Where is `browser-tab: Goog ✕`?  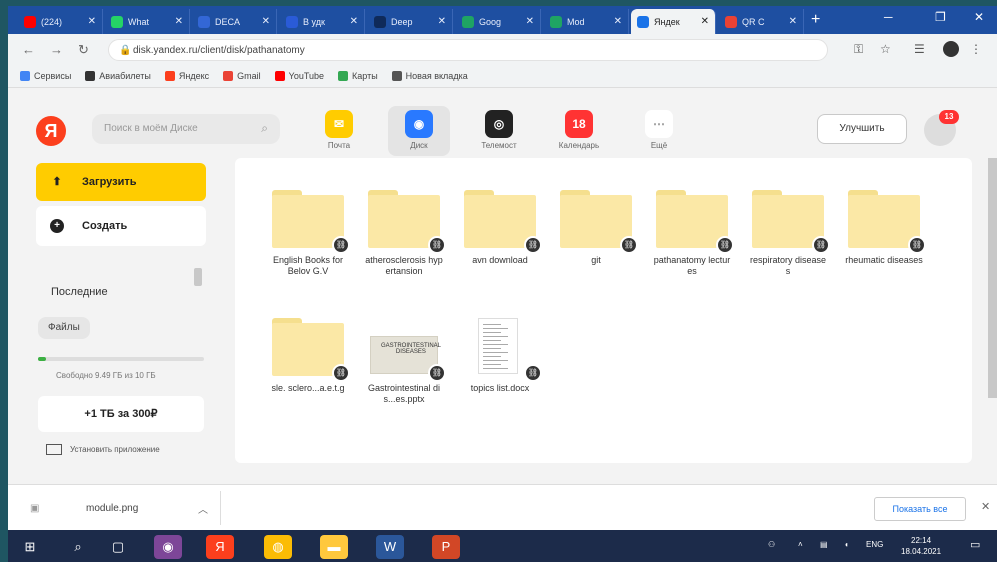
browser-tab: Goog ✕ is located at coordinates (498, 21).